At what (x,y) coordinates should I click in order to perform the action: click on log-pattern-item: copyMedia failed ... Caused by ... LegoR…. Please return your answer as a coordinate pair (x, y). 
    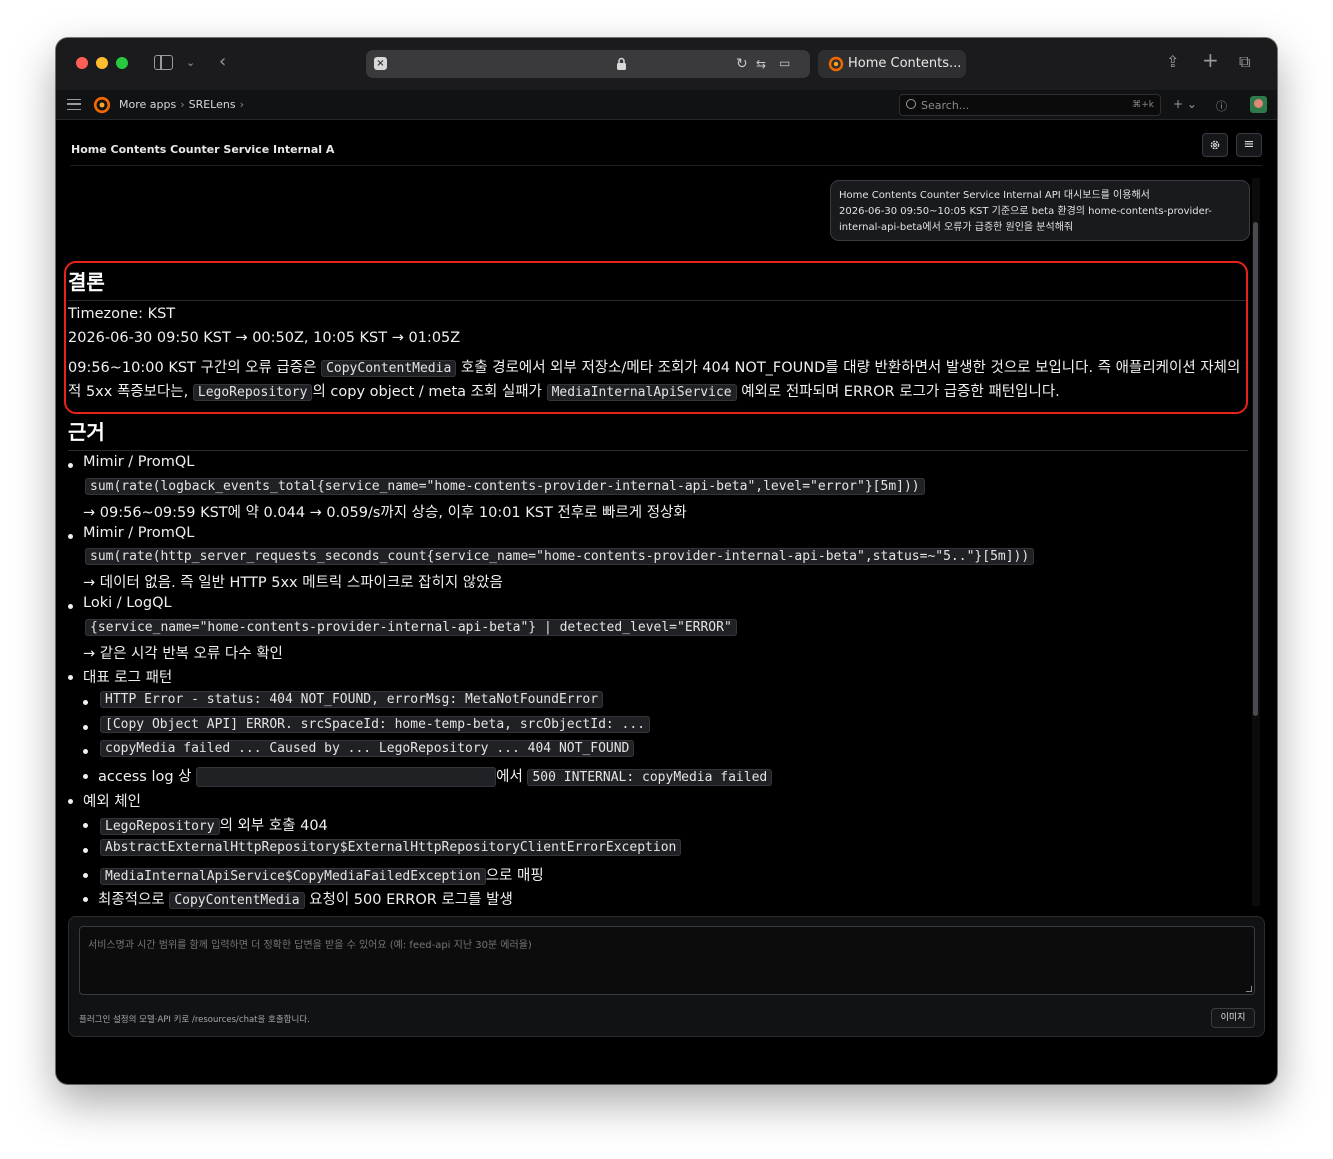
    Looking at the image, I should click on (367, 748).